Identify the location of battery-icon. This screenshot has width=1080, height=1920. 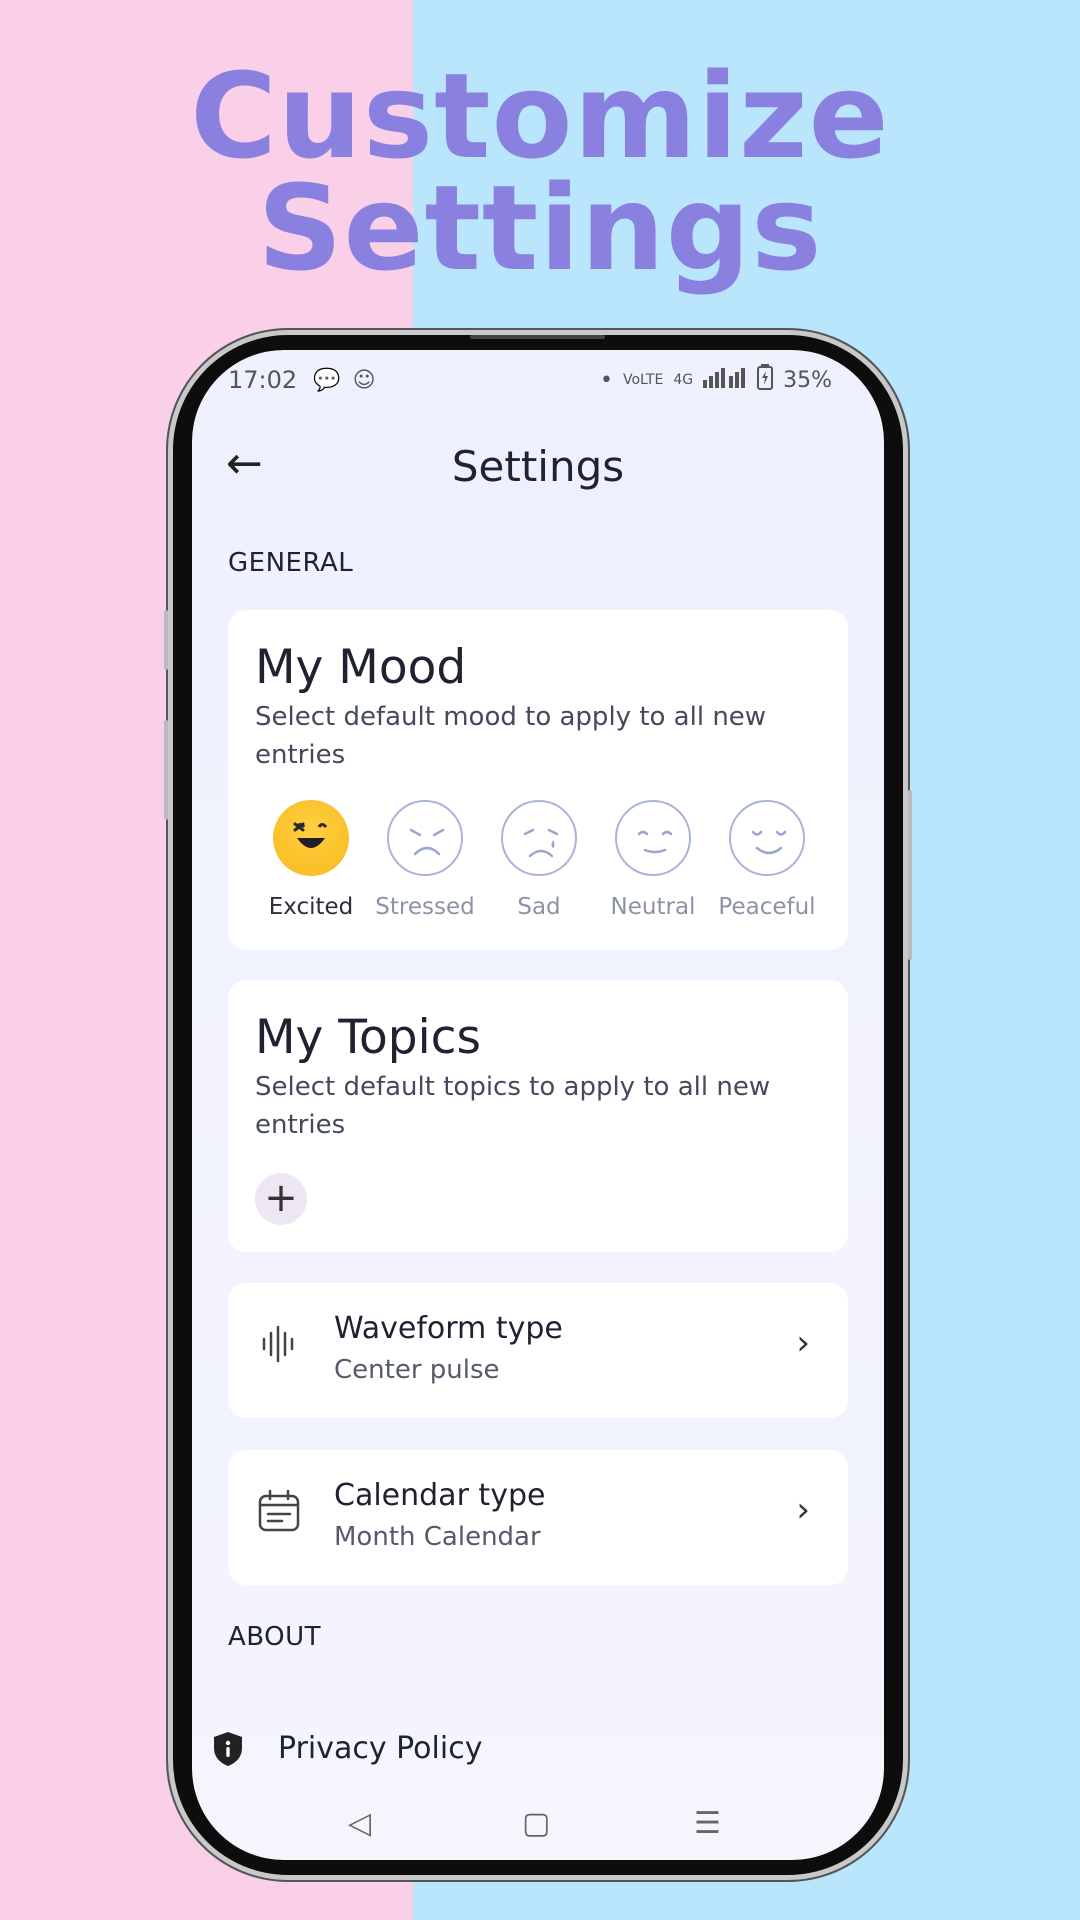
(765, 380).